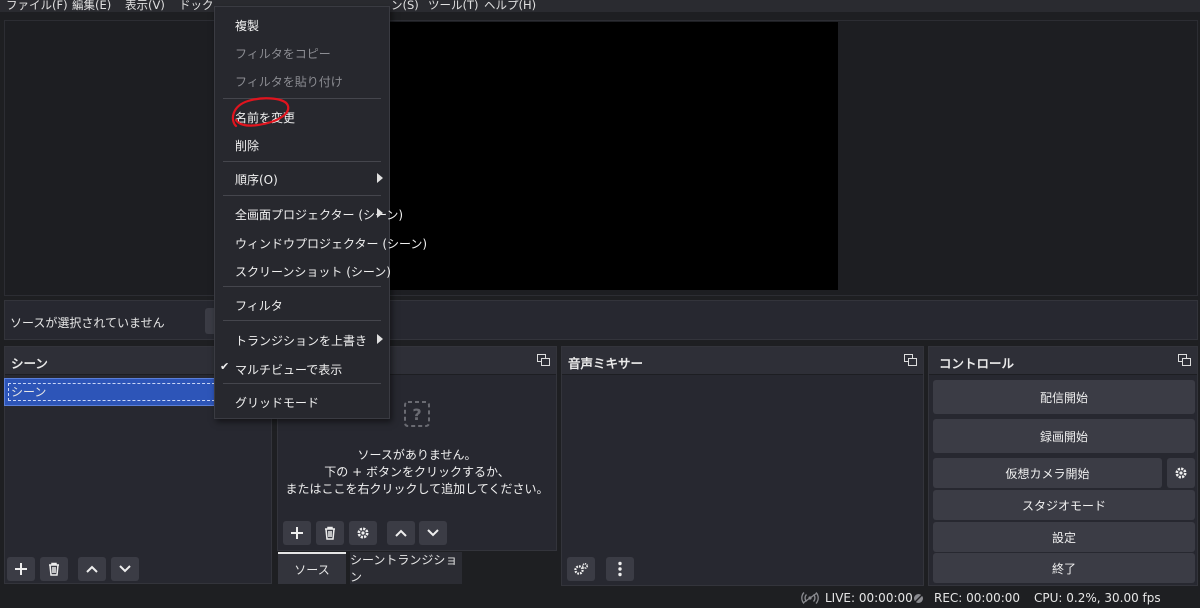  Describe the element at coordinates (1064, 568) in the screenshot. I see `exit-button: 終了` at that location.